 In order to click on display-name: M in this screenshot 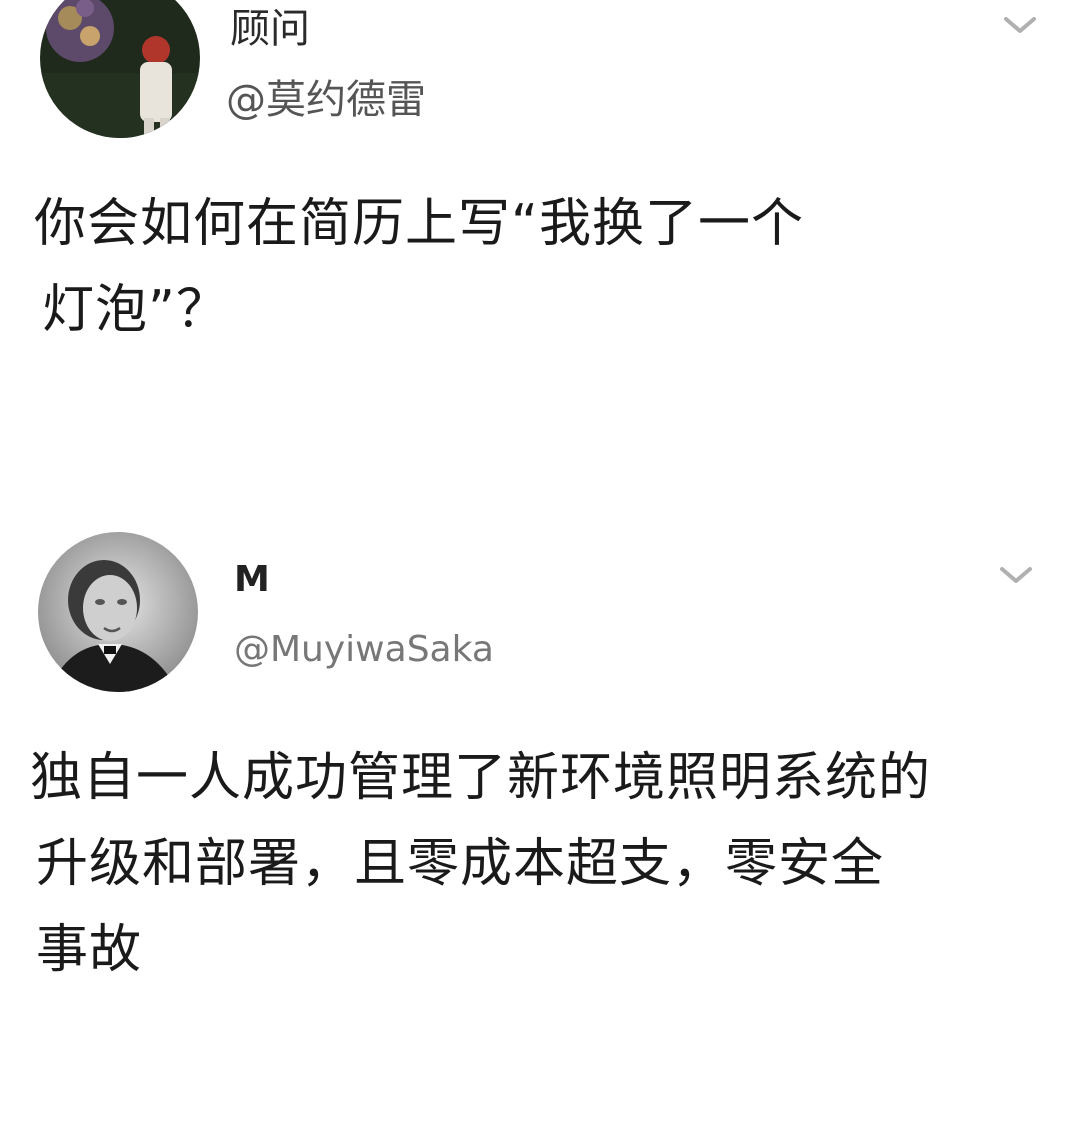, I will do `click(252, 580)`.